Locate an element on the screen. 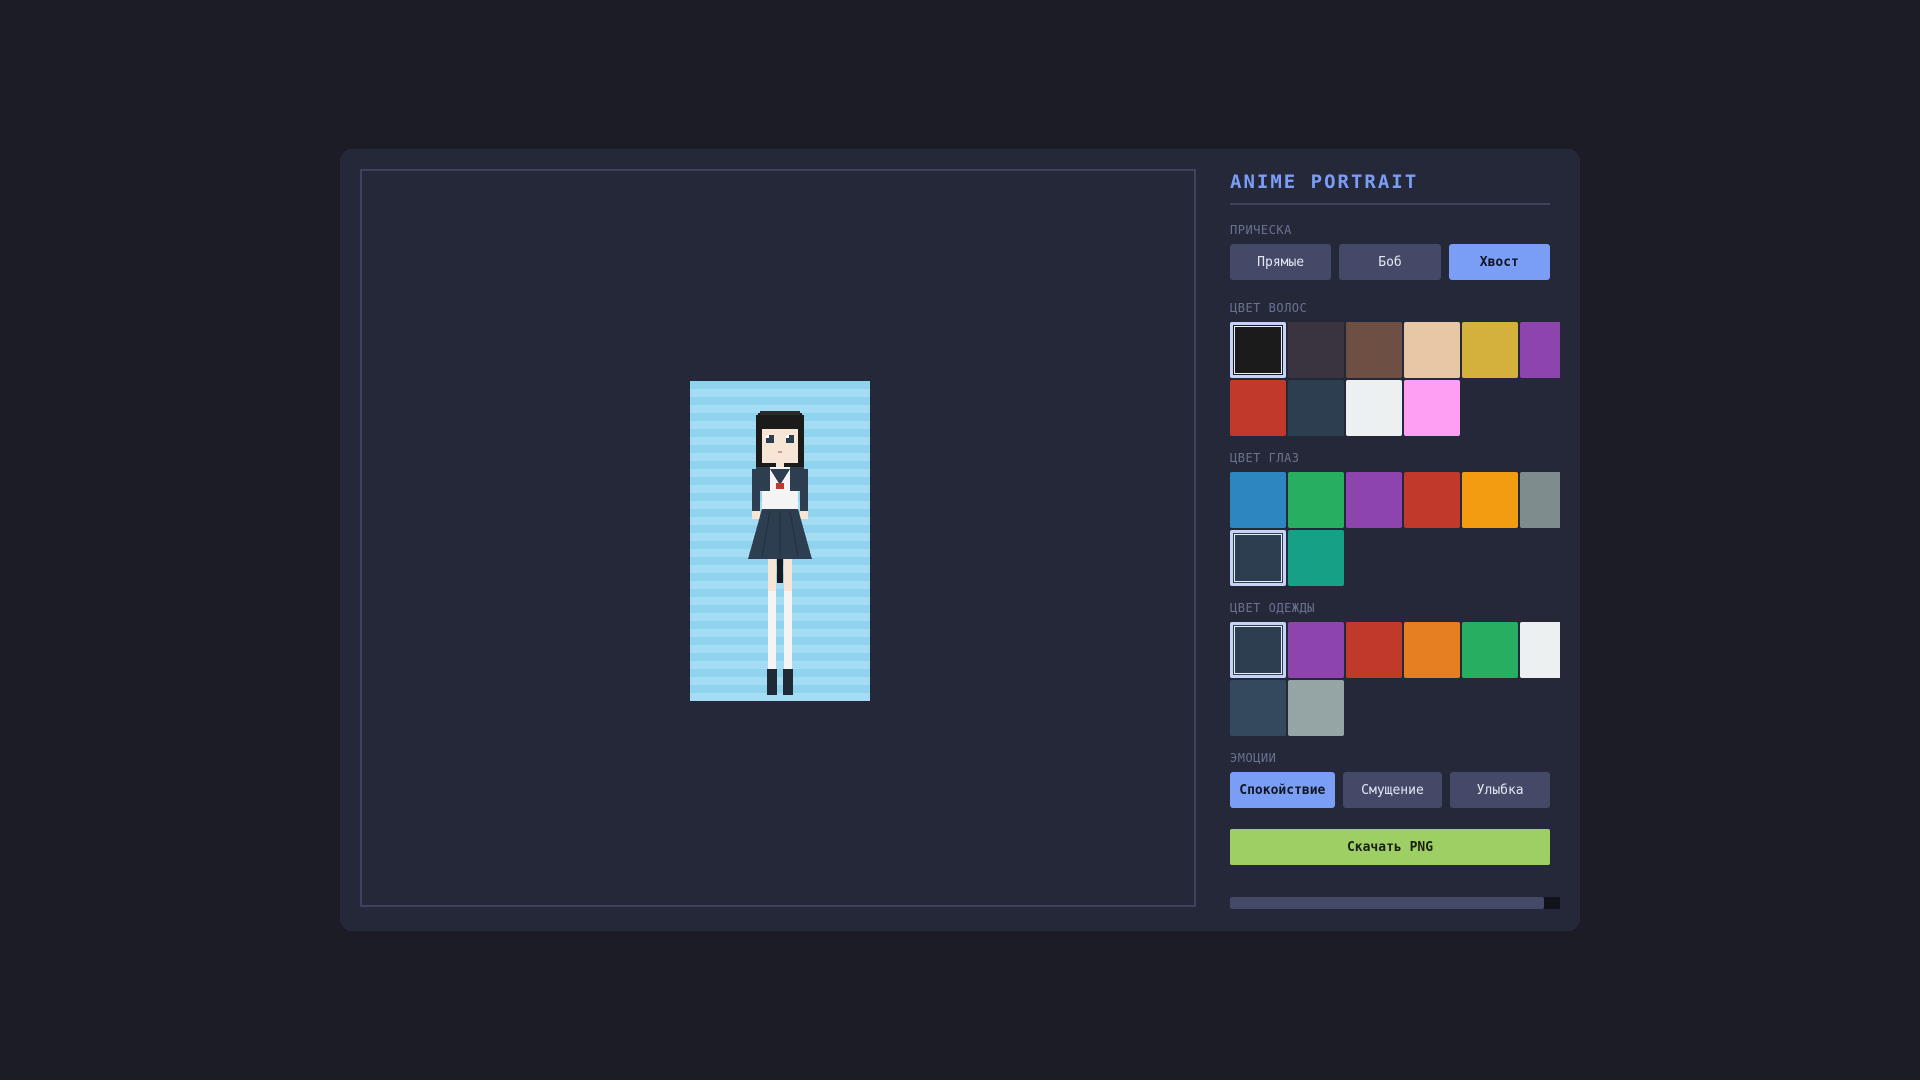 This screenshot has width=1920, height=1080. arm-left is located at coordinates (756, 491).